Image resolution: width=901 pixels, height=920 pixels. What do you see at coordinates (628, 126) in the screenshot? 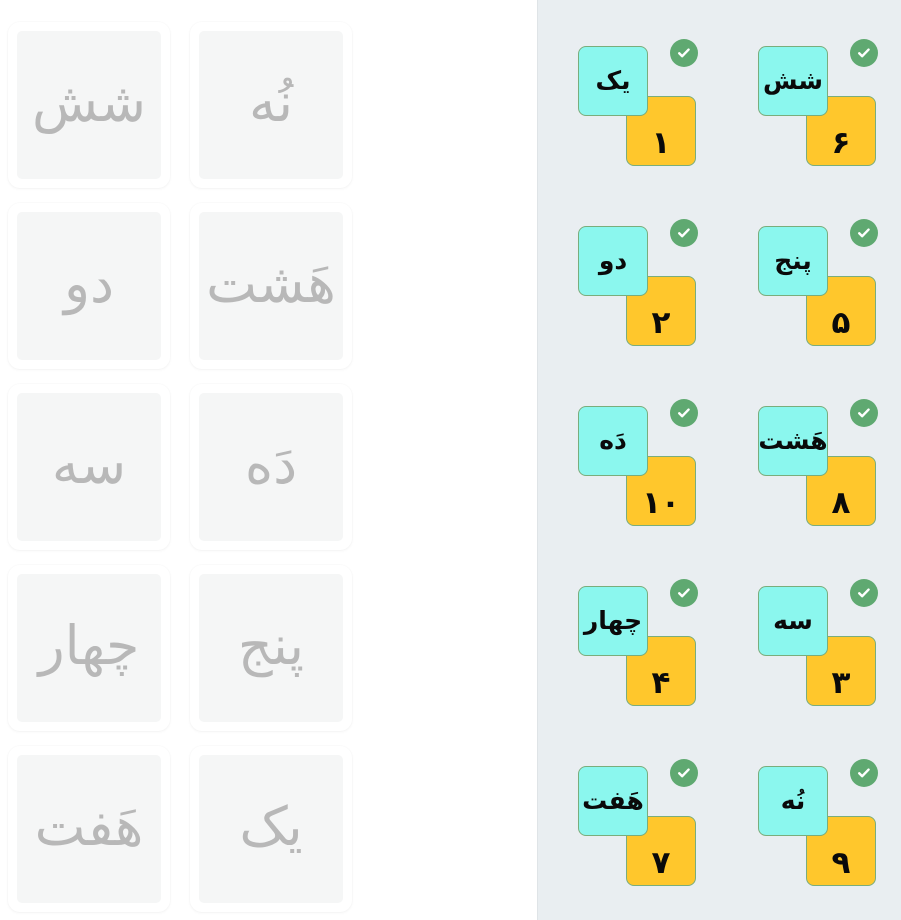
I see `matched-pair: یک ۱` at bounding box center [628, 126].